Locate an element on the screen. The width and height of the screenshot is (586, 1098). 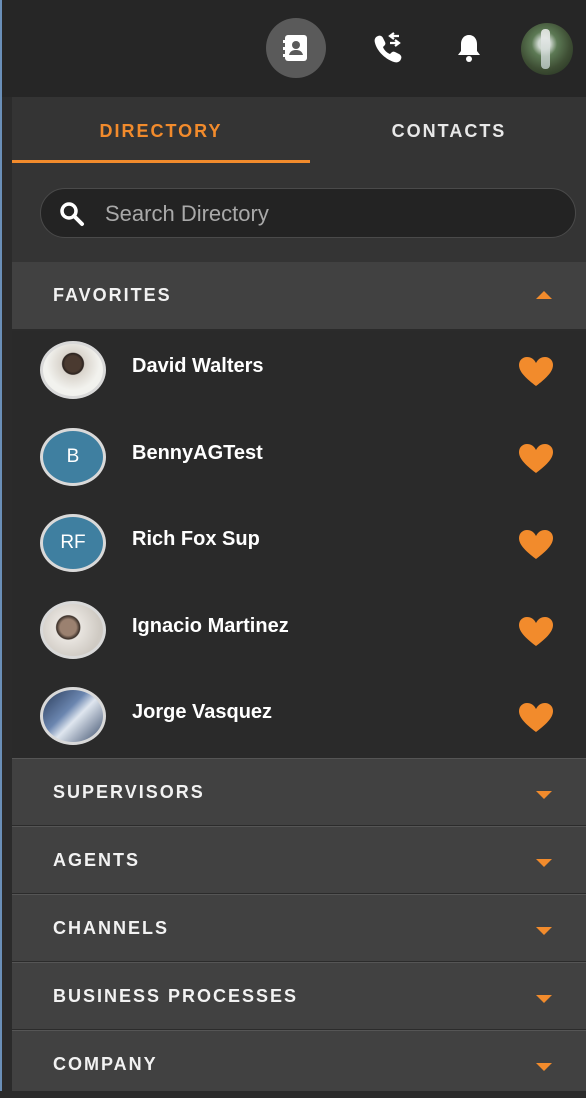
list-item: RF Rich Fox Sup is located at coordinates (299, 547).